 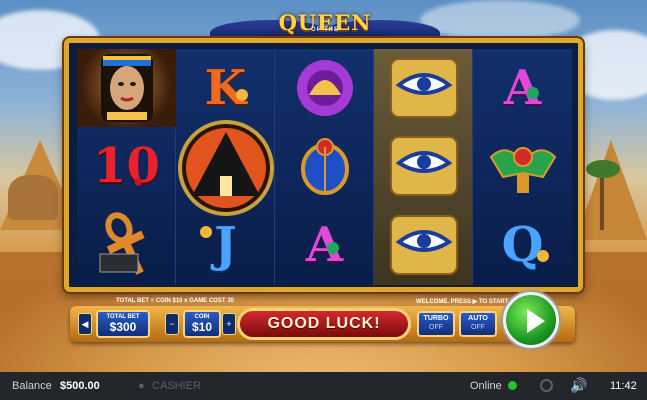 I want to click on reel-5: A Q, so click(x=522, y=167).